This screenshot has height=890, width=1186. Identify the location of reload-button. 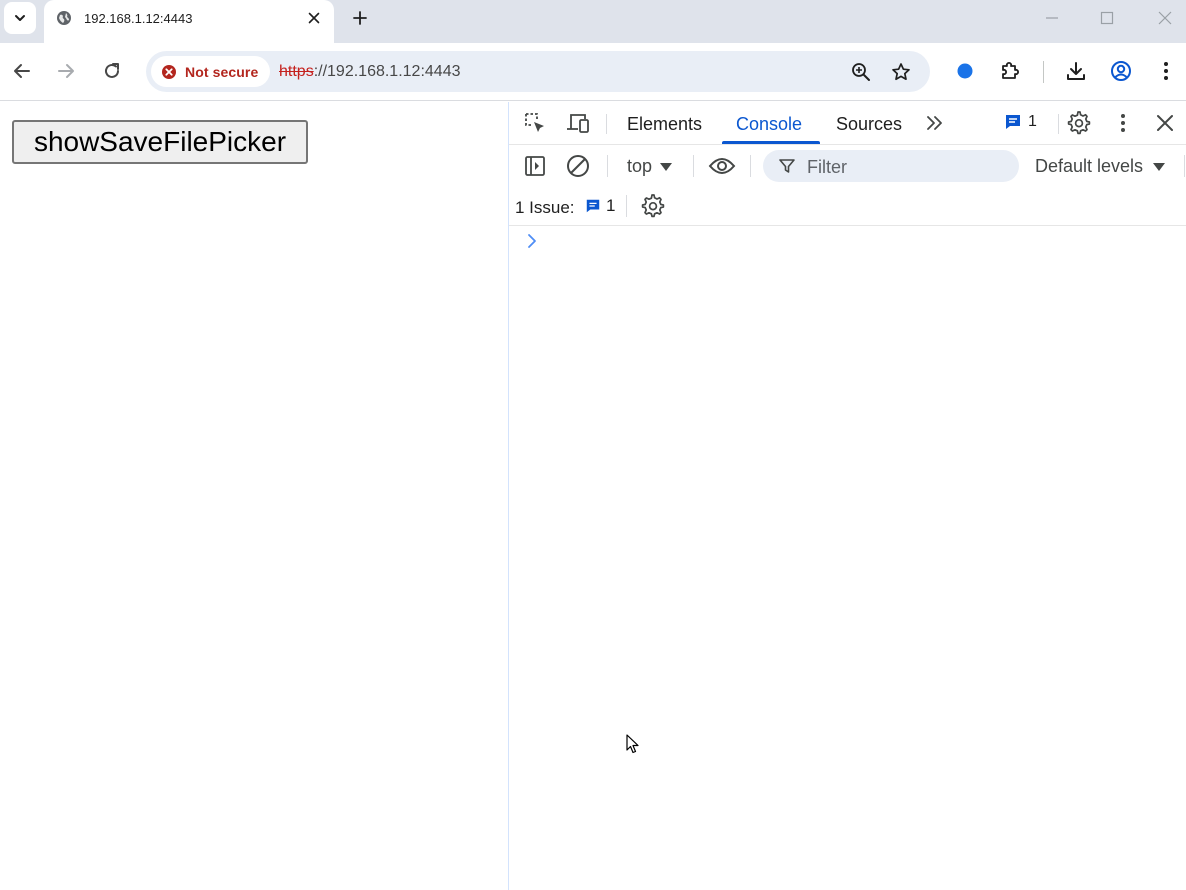
(112, 71).